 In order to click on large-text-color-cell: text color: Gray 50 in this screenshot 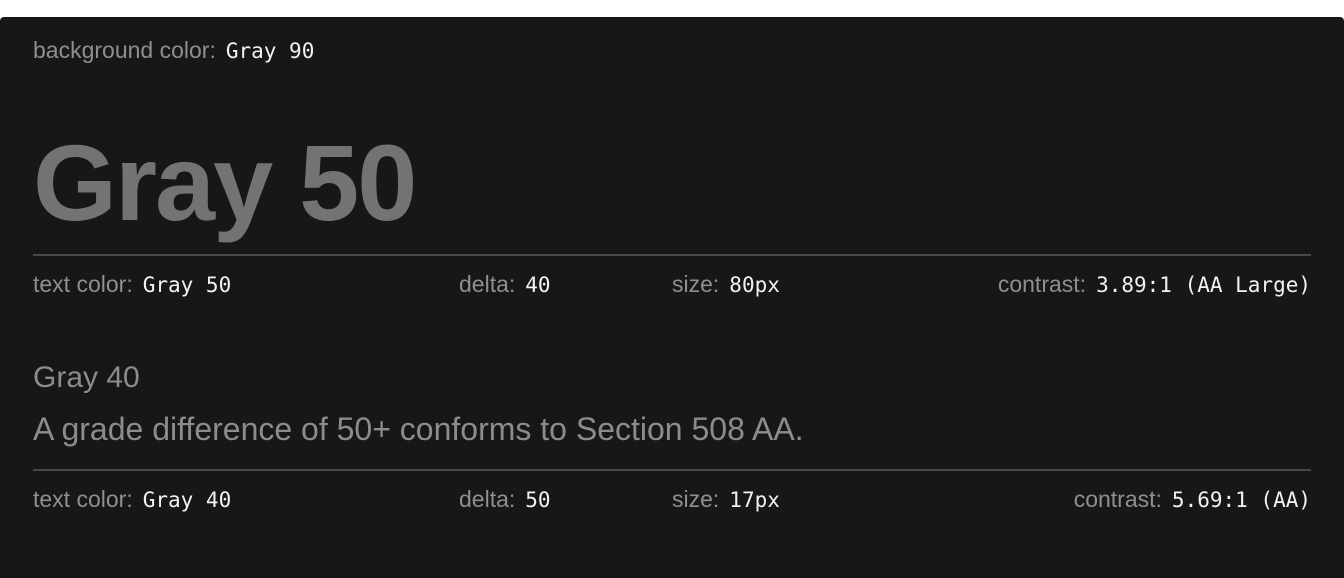, I will do `click(132, 284)`.